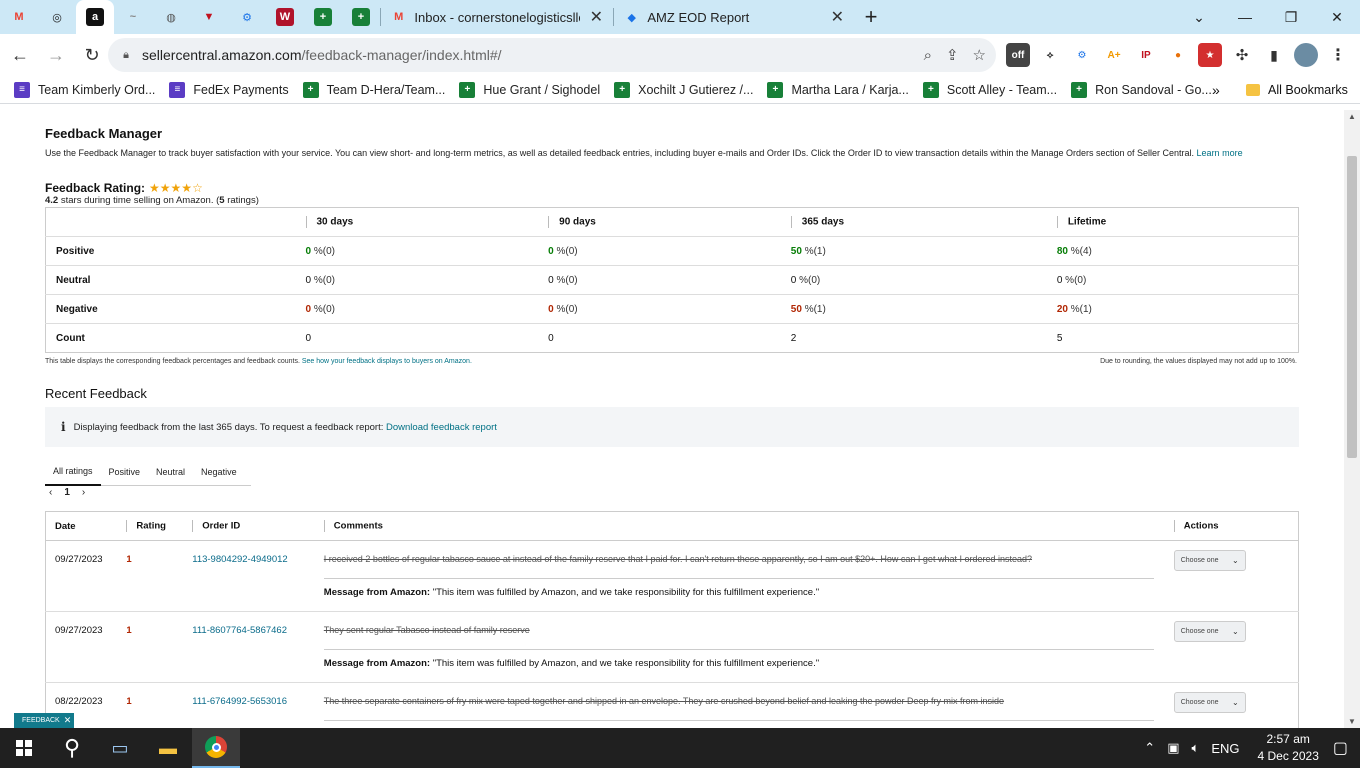 This screenshot has width=1360, height=768. Describe the element at coordinates (1287, 748) in the screenshot. I see `clock: 2:57 am 4 Dec 2023` at that location.